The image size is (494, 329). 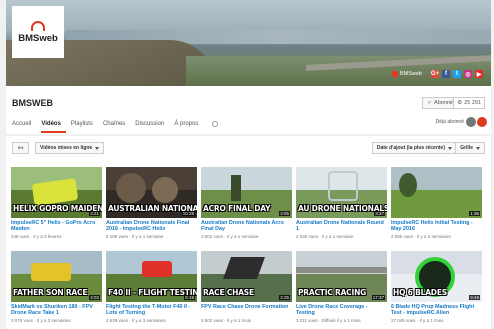 What do you see at coordinates (24, 126) in the screenshot?
I see `tab-0: Accueil` at bounding box center [24, 126].